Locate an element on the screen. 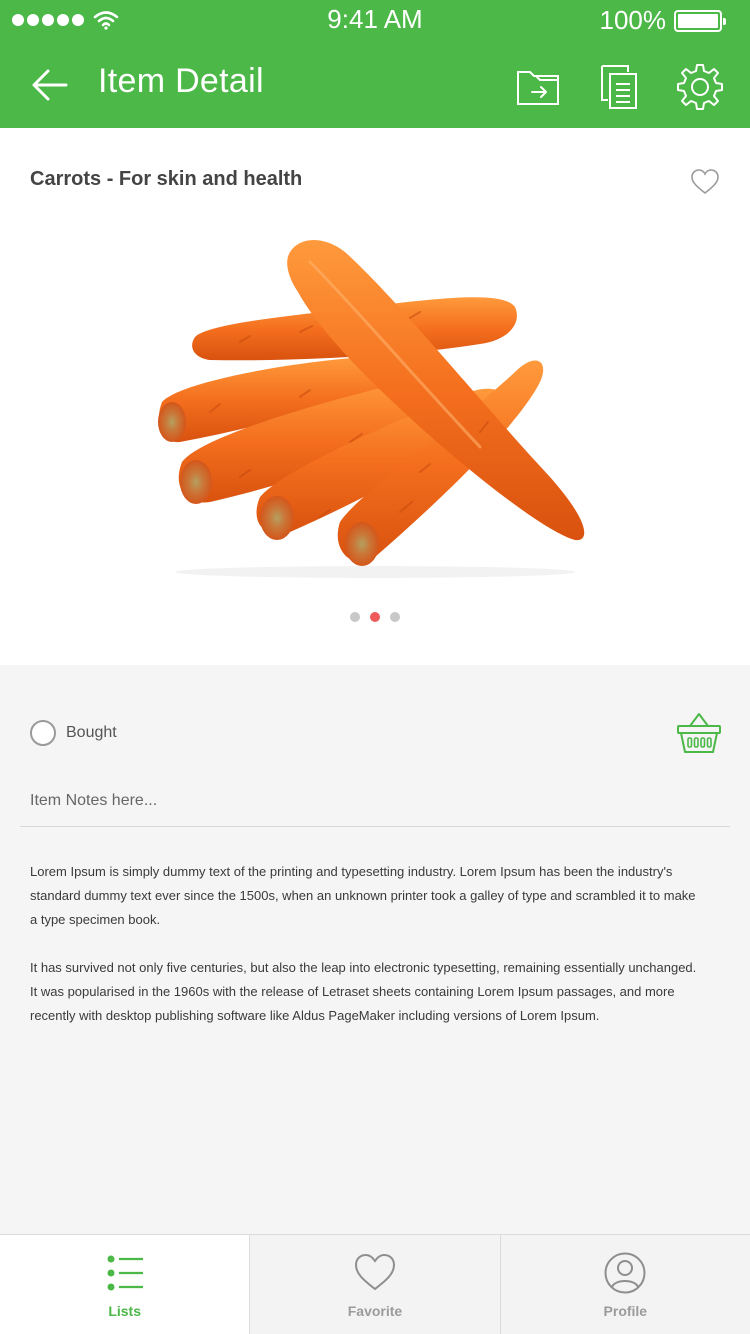 The image size is (750, 1334). image-pager is located at coordinates (375, 617).